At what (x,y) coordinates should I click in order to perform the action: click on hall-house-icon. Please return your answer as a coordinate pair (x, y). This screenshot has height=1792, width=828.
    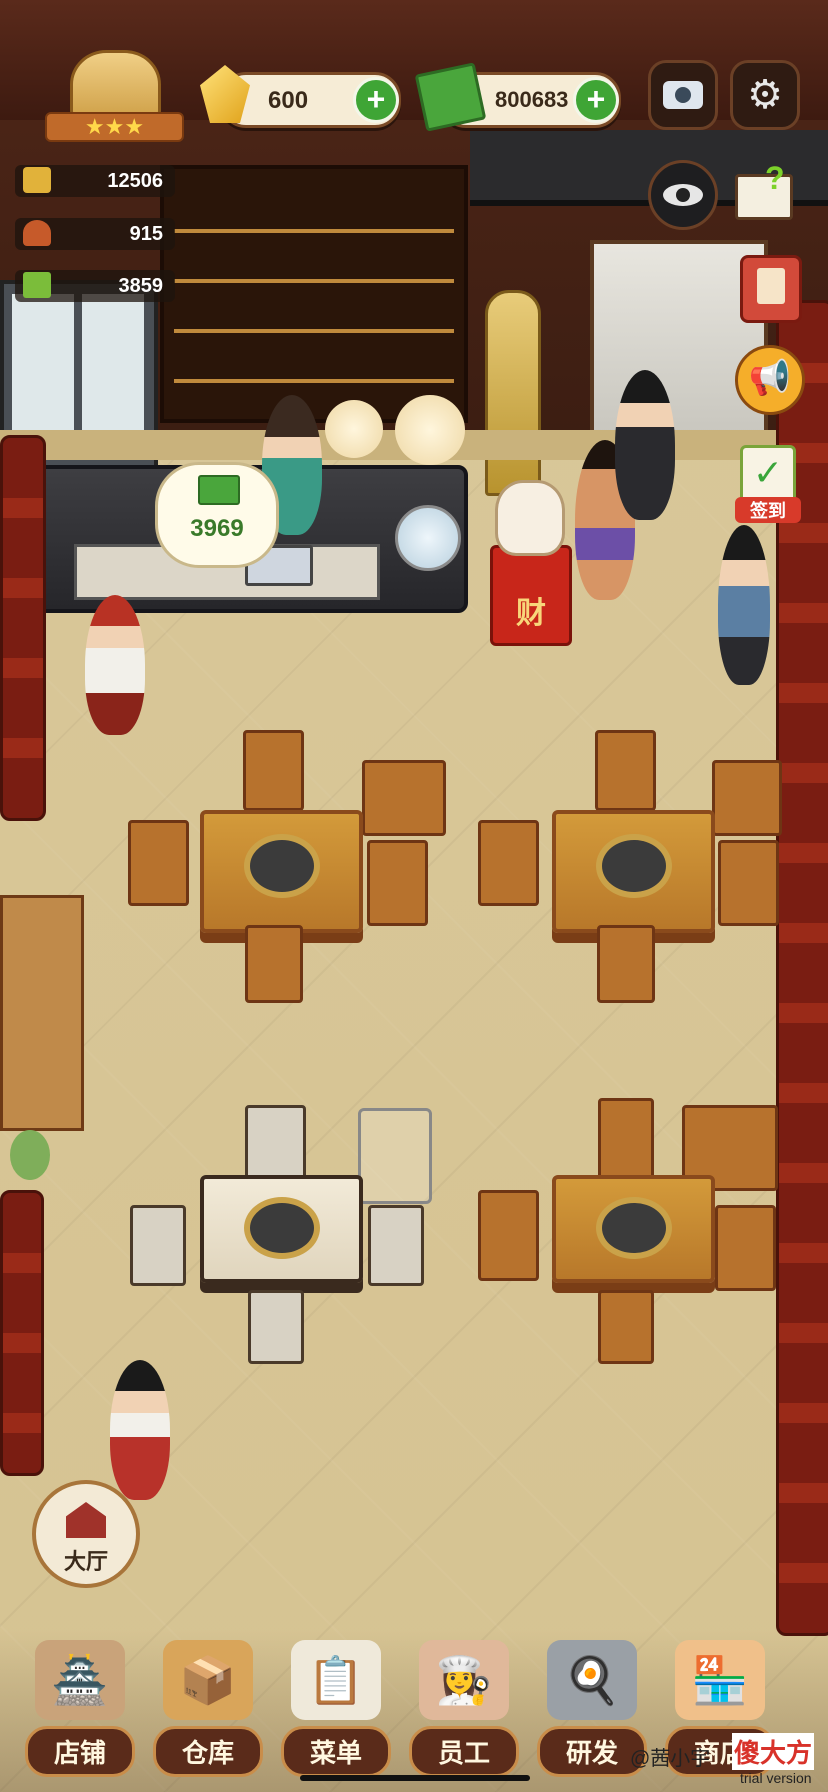
    Looking at the image, I should click on (86, 1520).